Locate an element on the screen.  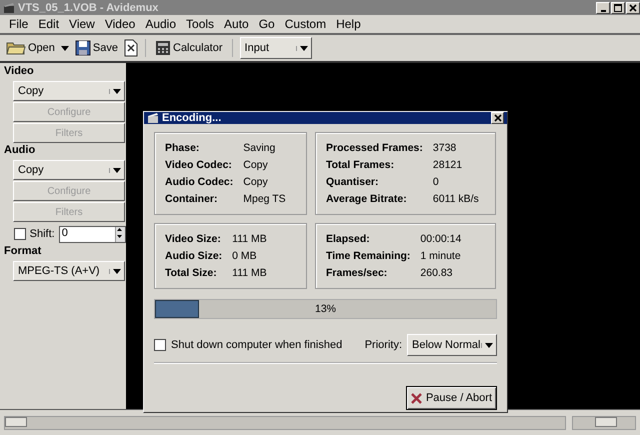
menu-item: Go is located at coordinates (267, 24).